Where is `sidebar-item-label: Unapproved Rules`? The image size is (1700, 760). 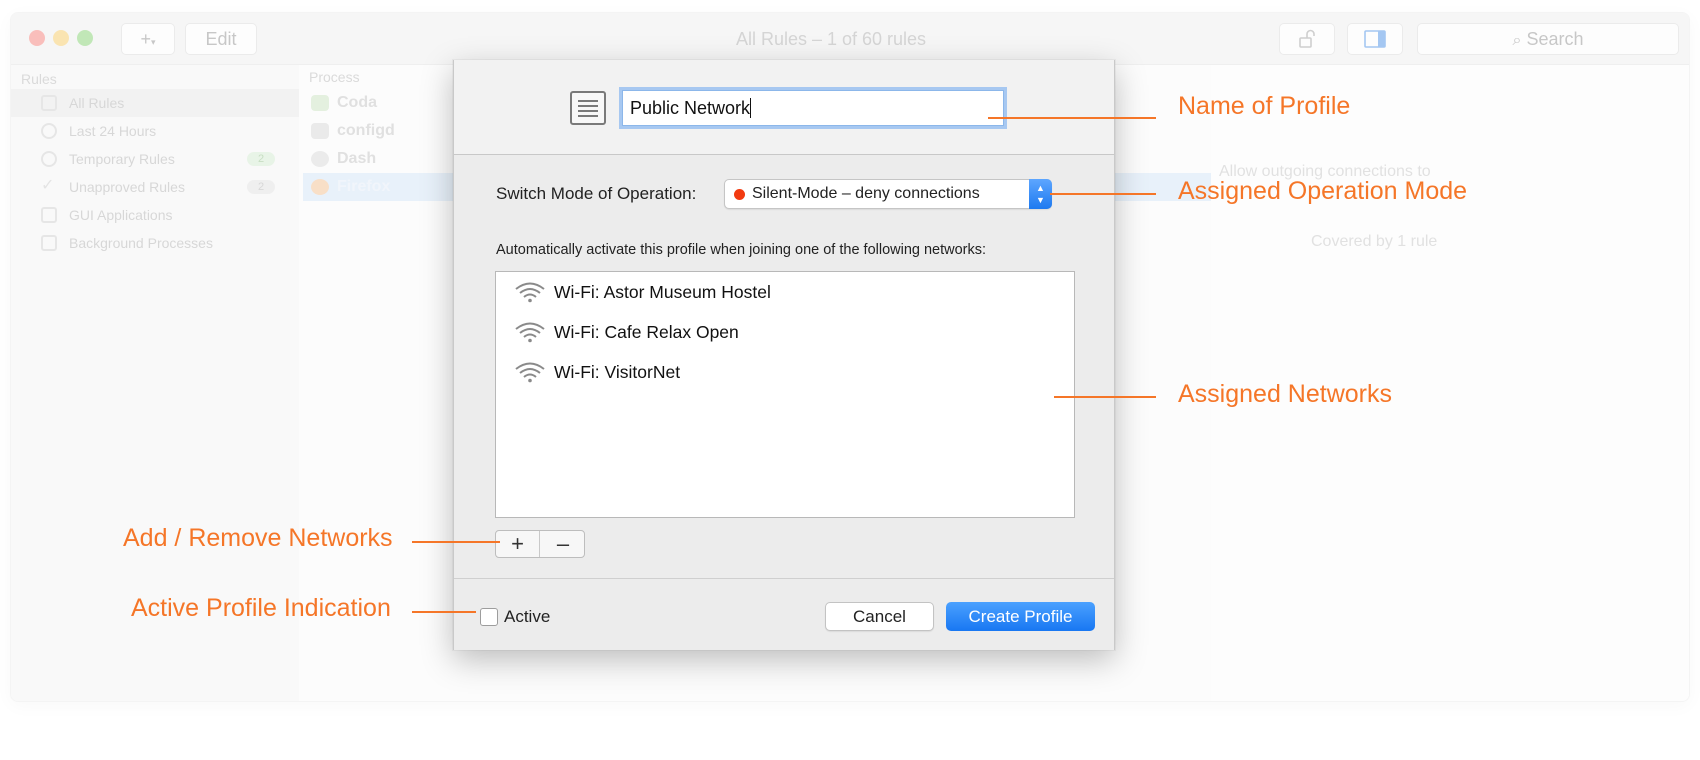 sidebar-item-label: Unapproved Rules is located at coordinates (127, 187).